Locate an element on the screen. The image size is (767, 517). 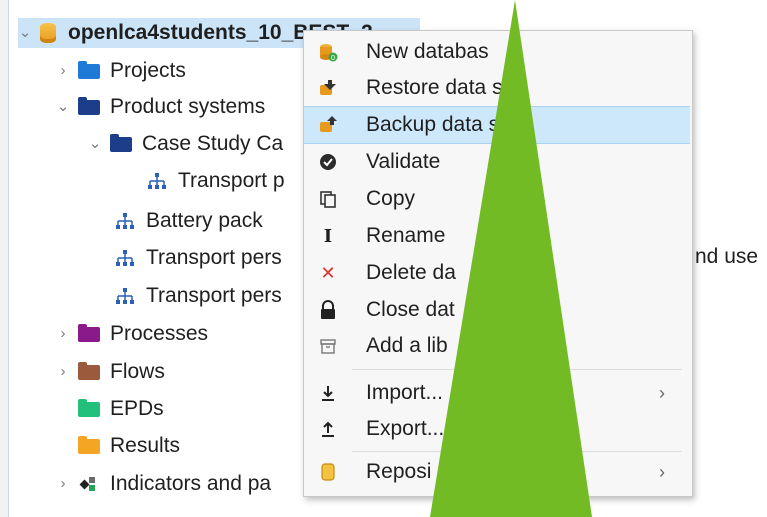
menu-item-close-database: Close dat is located at coordinates (497, 310).